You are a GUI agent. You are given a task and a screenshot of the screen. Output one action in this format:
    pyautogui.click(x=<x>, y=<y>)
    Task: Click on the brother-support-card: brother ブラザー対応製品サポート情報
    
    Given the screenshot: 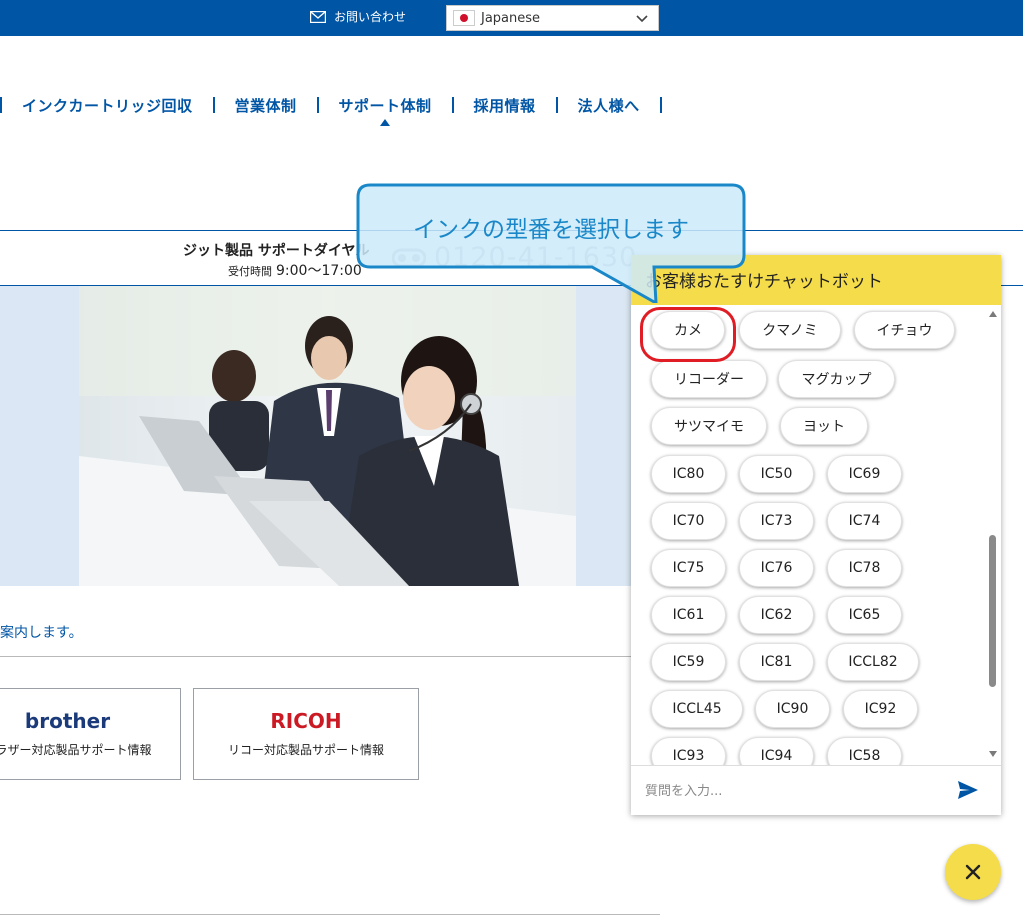 What is the action you would take?
    pyautogui.click(x=90, y=734)
    